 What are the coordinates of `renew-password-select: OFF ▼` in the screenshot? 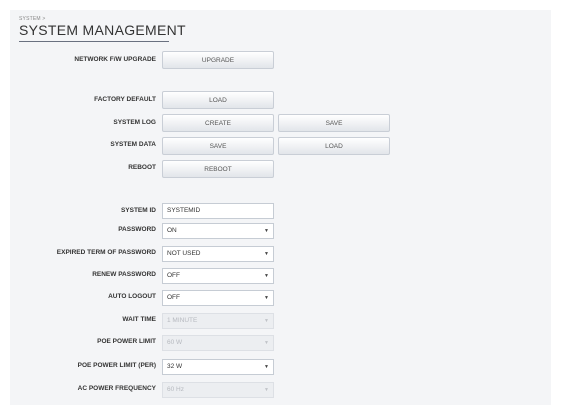 It's located at (218, 276).